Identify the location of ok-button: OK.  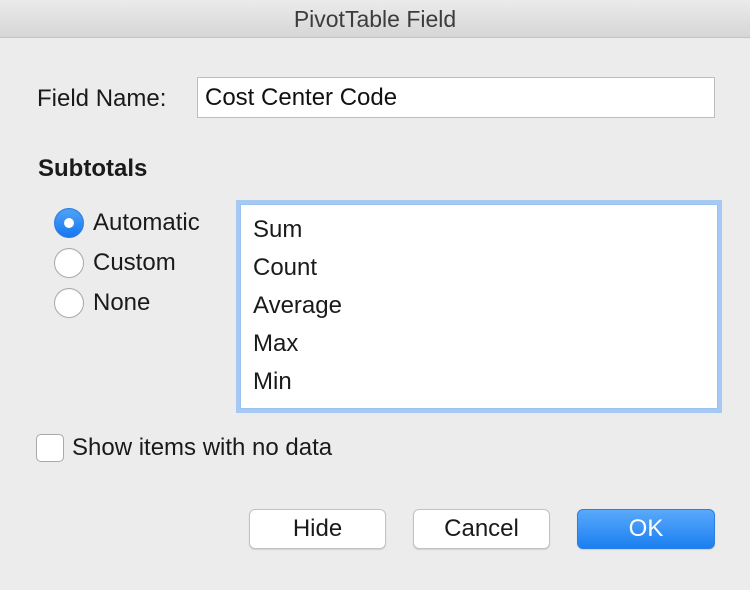
(646, 529).